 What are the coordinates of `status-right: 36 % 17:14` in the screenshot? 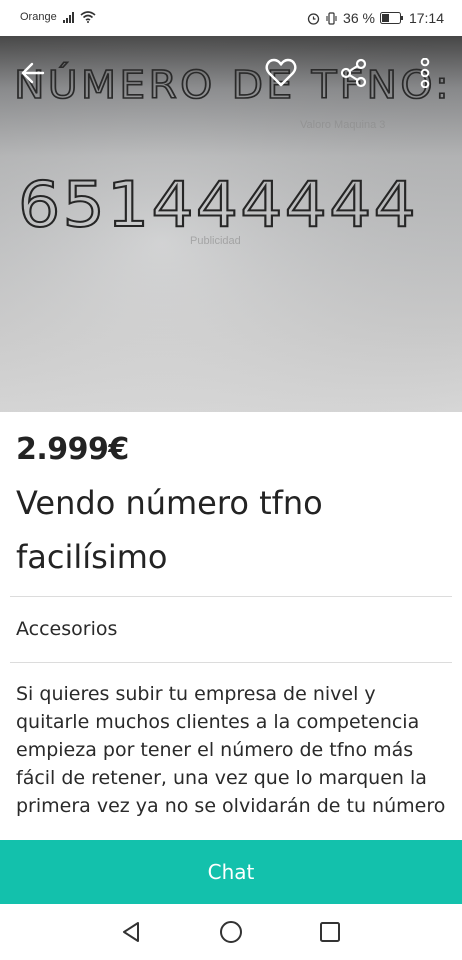 It's located at (375, 18).